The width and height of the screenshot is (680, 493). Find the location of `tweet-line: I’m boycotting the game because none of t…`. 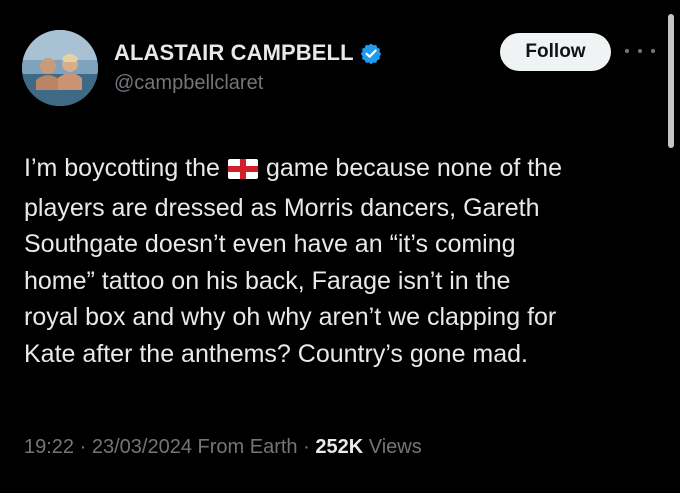

tweet-line: I’m boycotting the game because none of t… is located at coordinates (344, 170).